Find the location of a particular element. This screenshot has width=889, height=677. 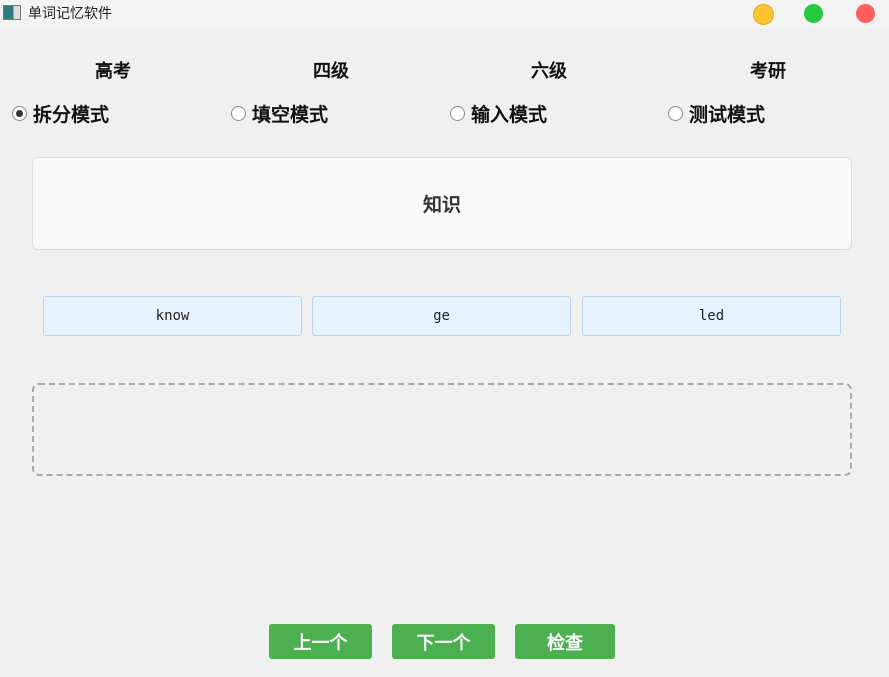

prev-button: 上一个 is located at coordinates (320, 641).